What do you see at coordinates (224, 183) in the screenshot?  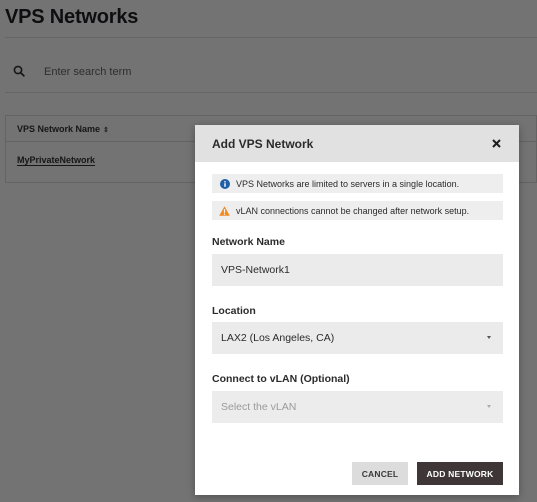 I see `info-icon` at bounding box center [224, 183].